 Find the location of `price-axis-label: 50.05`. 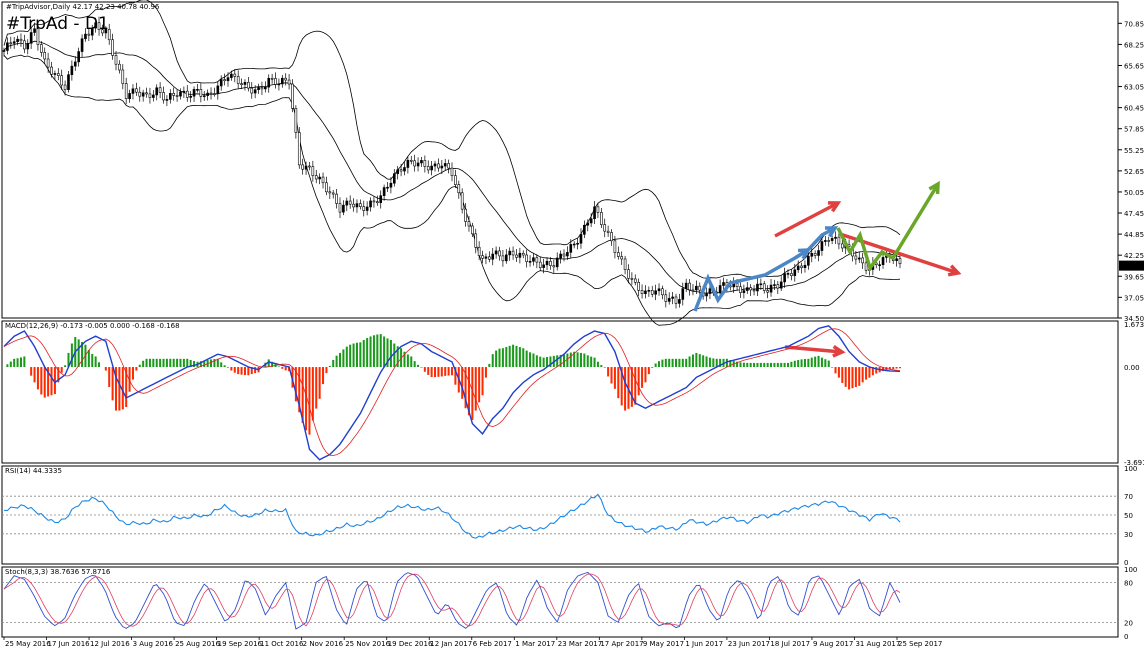

price-axis-label: 50.05 is located at coordinates (1134, 193).